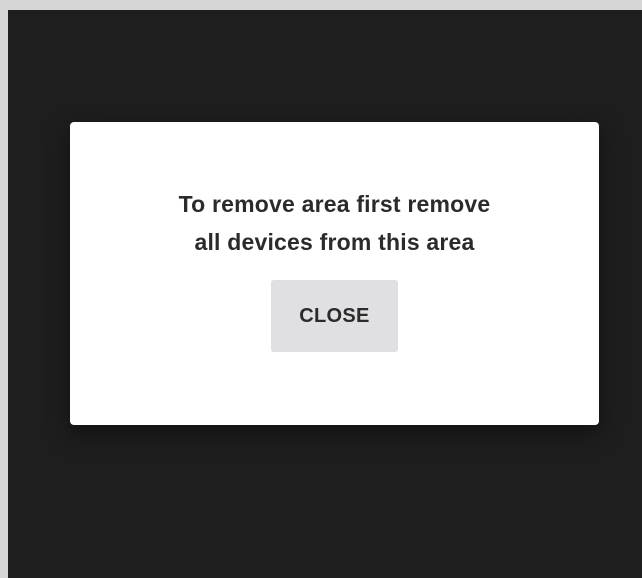 This screenshot has height=578, width=642. I want to click on dialog-message-line-1: To remove area first remove, so click(334, 204).